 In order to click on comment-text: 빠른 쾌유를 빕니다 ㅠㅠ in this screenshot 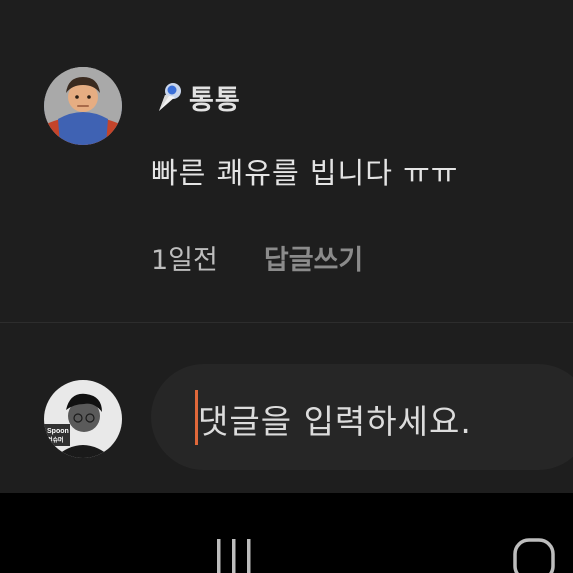, I will do `click(305, 173)`.